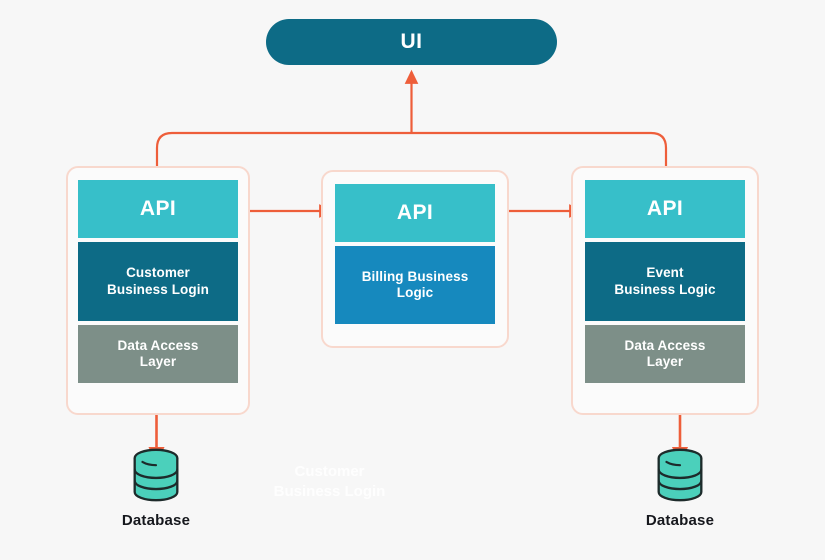  What do you see at coordinates (415, 285) in the screenshot?
I see `business-logic-layer-billing: Billing Business Logic` at bounding box center [415, 285].